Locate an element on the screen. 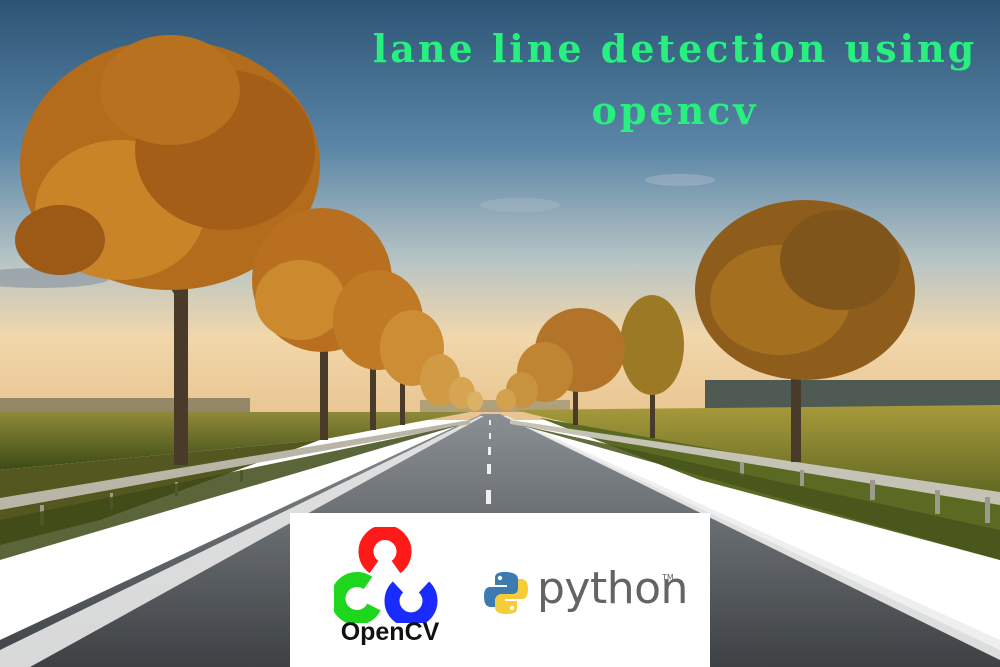 The image size is (1000, 667). python-trademark: TM is located at coordinates (668, 577).